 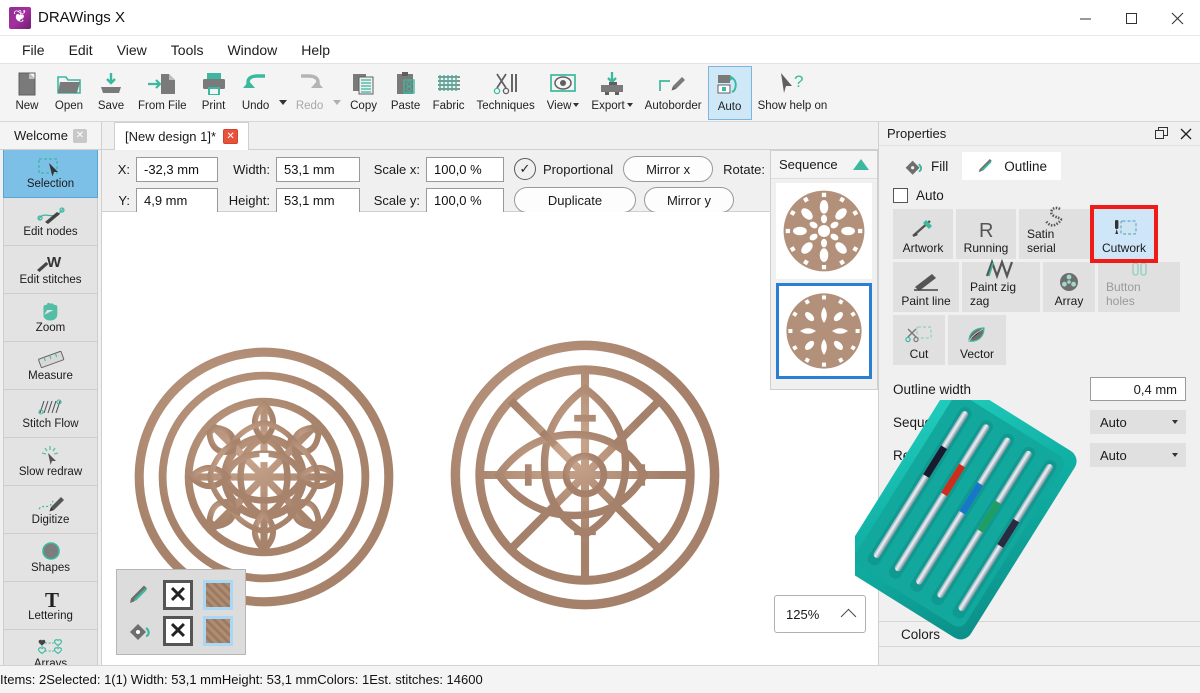 I want to click on paint-line-icon, so click(x=926, y=282).